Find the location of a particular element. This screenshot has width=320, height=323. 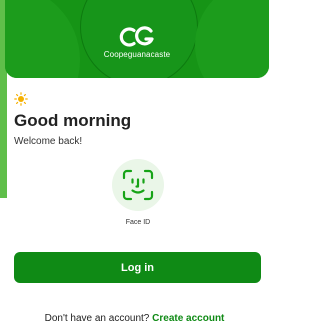

sun-icon is located at coordinates (21, 99).